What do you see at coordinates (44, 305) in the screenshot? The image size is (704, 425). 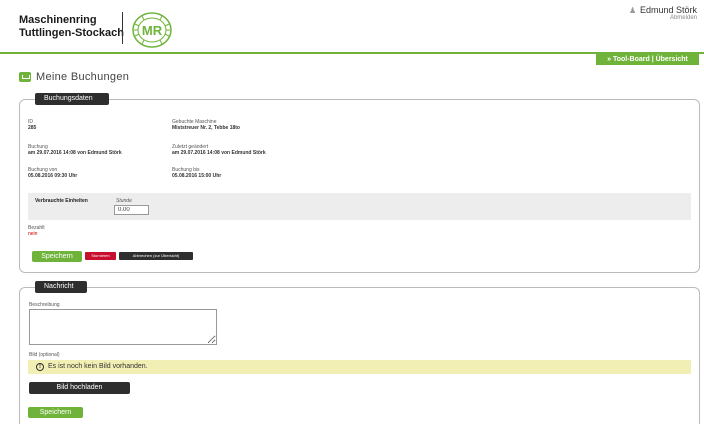 I see `description-label: Beschreibung` at bounding box center [44, 305].